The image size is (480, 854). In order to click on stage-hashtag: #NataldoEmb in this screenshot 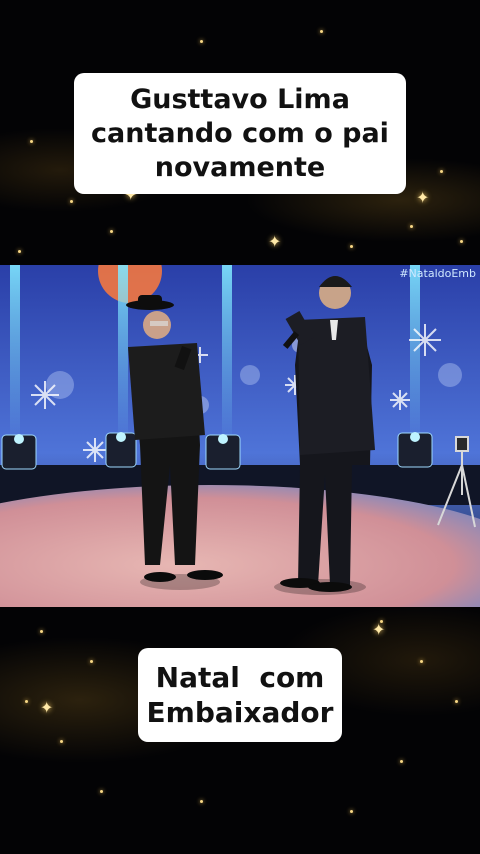, I will do `click(437, 273)`.